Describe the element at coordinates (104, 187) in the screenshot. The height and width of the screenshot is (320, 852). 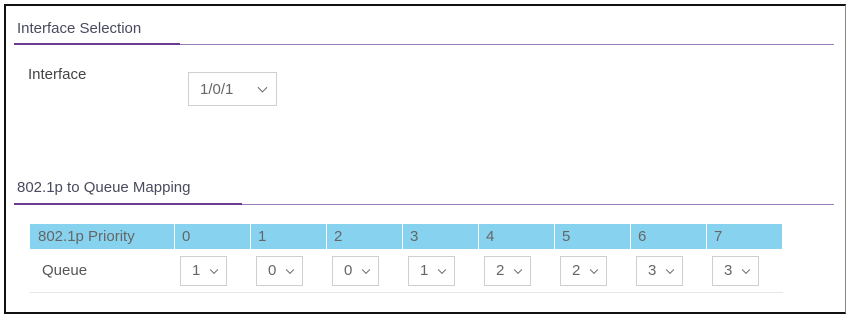
I see `queue-mapping-title: 802.1p to Queue Mapping` at that location.